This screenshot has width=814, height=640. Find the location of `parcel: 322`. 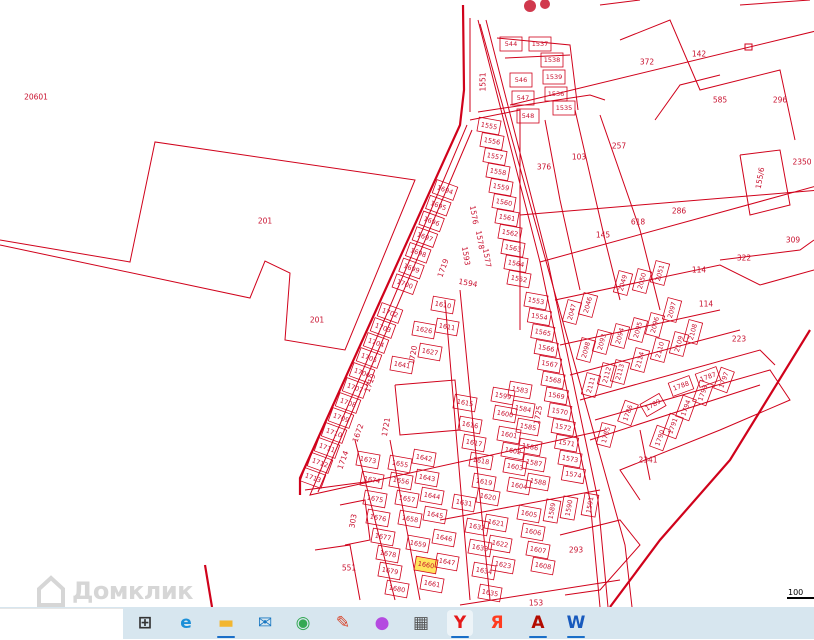

parcel: 322 is located at coordinates (744, 258).